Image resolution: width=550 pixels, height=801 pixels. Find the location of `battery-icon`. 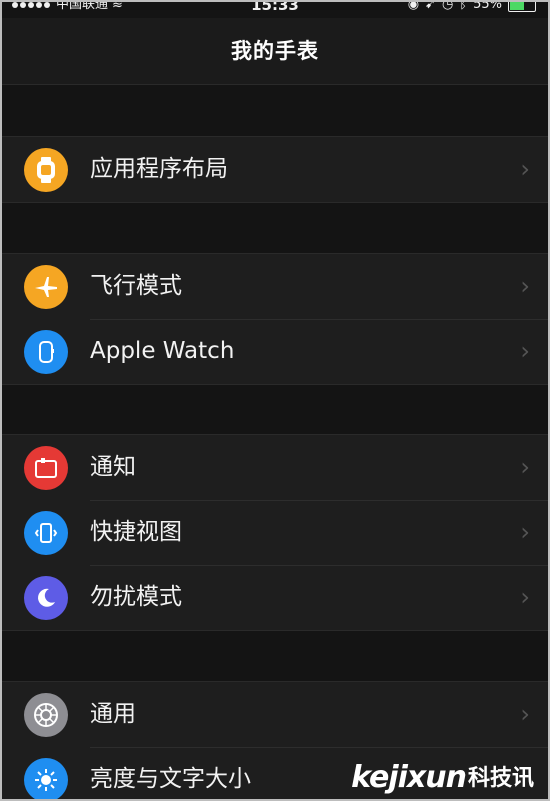

battery-icon is located at coordinates (522, 7).